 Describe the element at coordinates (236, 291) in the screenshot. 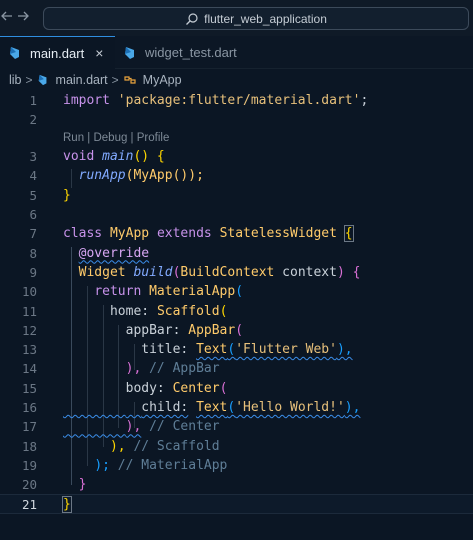

I see `code-line: 10 return MaterialApp(` at that location.